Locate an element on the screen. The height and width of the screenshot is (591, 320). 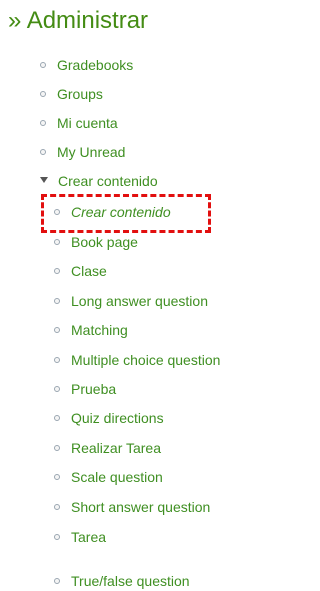
menu-item-label: Matching is located at coordinates (99, 330).